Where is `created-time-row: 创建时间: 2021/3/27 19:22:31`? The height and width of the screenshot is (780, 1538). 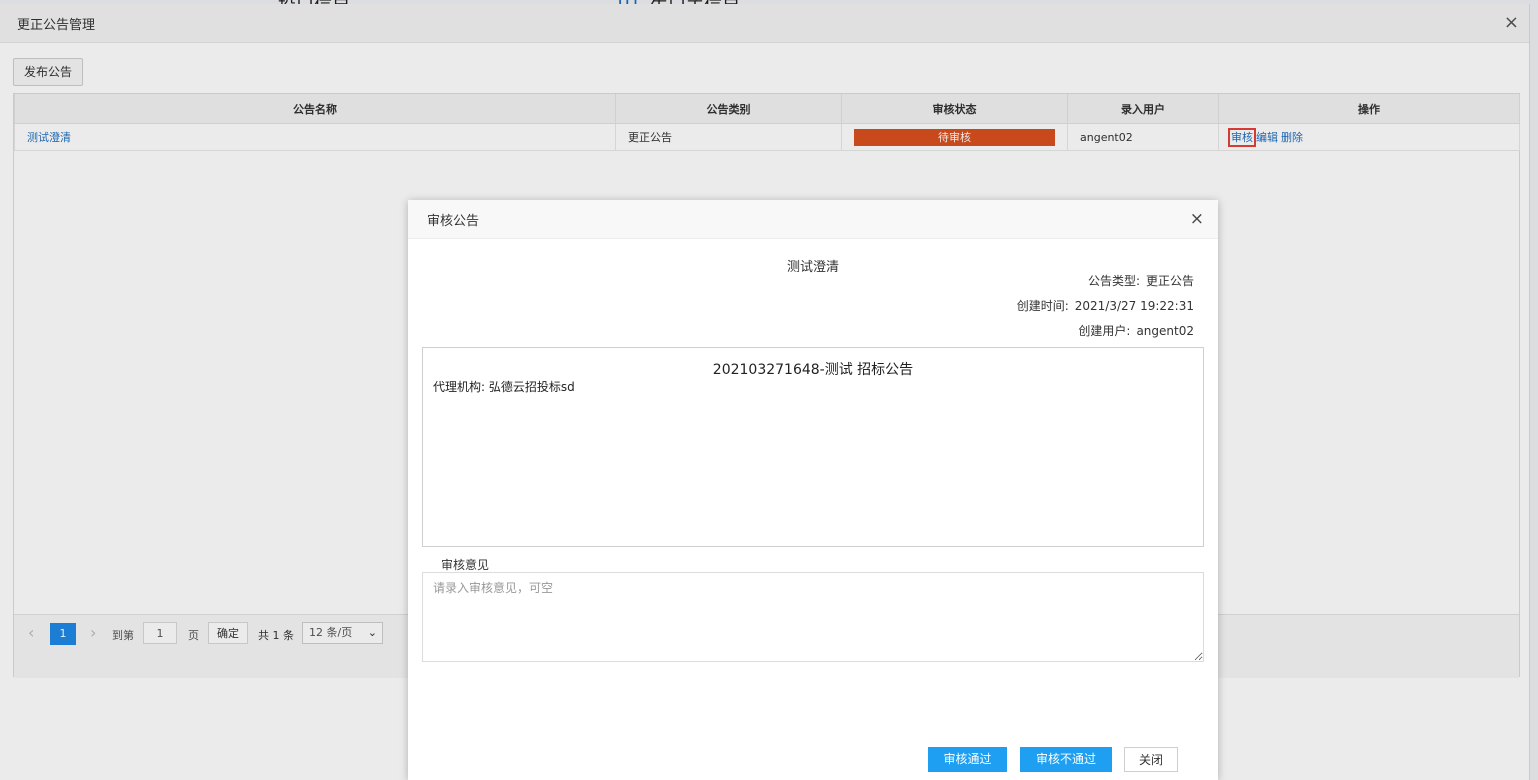
created-time-row: 创建时间: 2021/3/27 19:22:31 is located at coordinates (1105, 305).